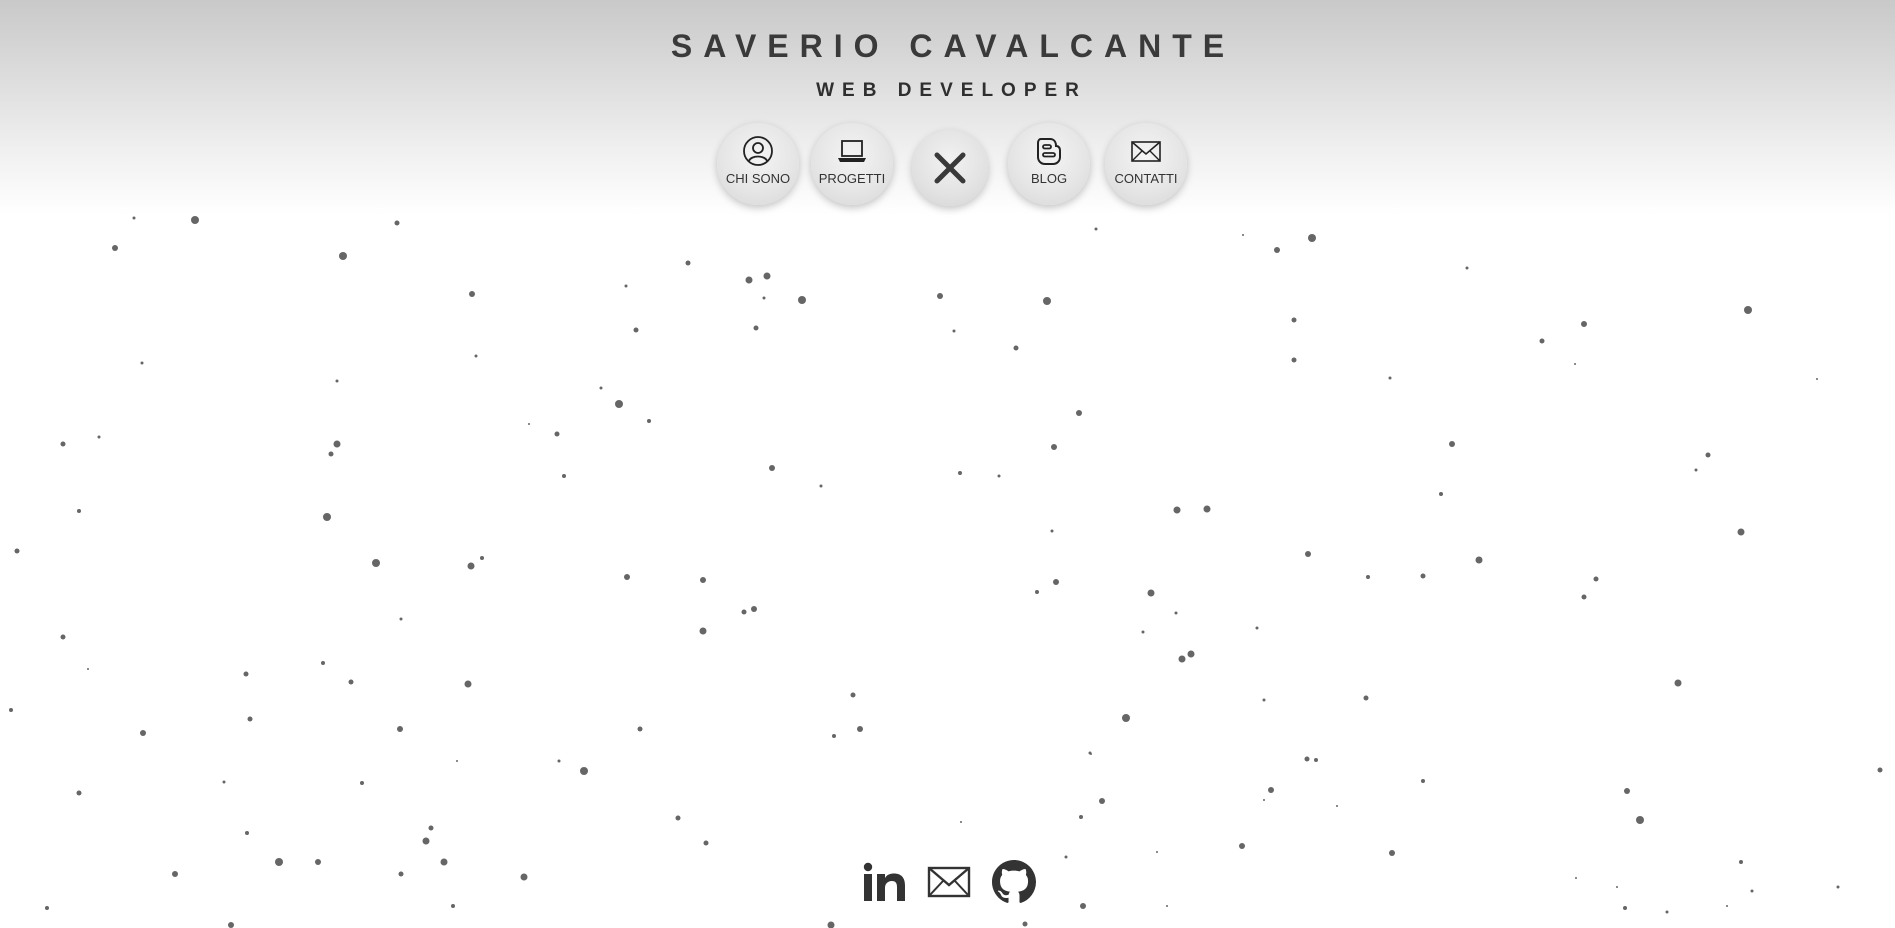 The height and width of the screenshot is (928, 1895). What do you see at coordinates (884, 882) in the screenshot?
I see `linkedin-link` at bounding box center [884, 882].